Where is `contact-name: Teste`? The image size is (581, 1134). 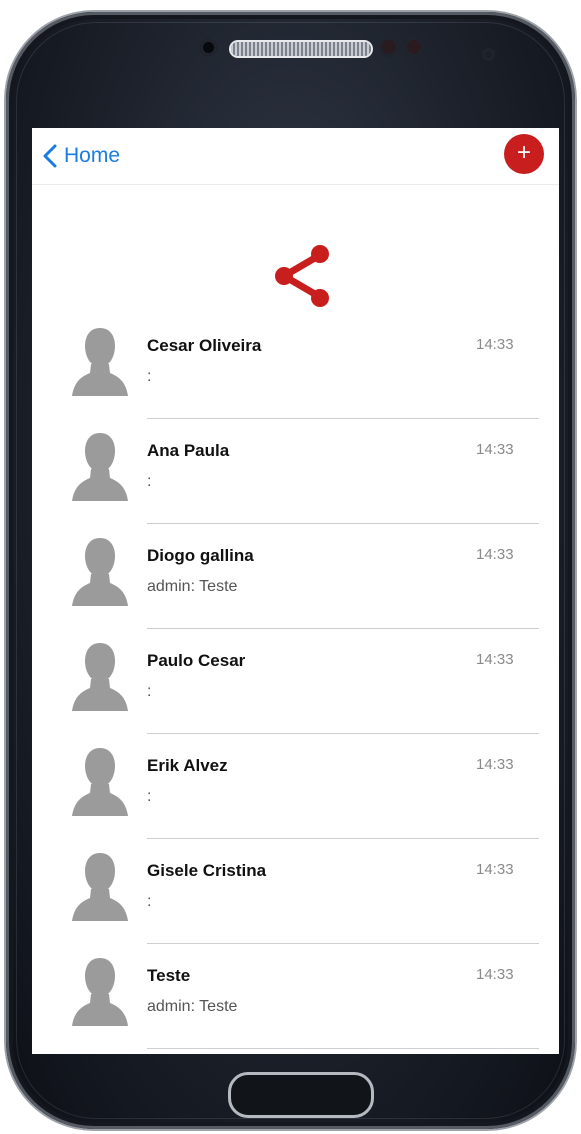
contact-name: Teste is located at coordinates (169, 975).